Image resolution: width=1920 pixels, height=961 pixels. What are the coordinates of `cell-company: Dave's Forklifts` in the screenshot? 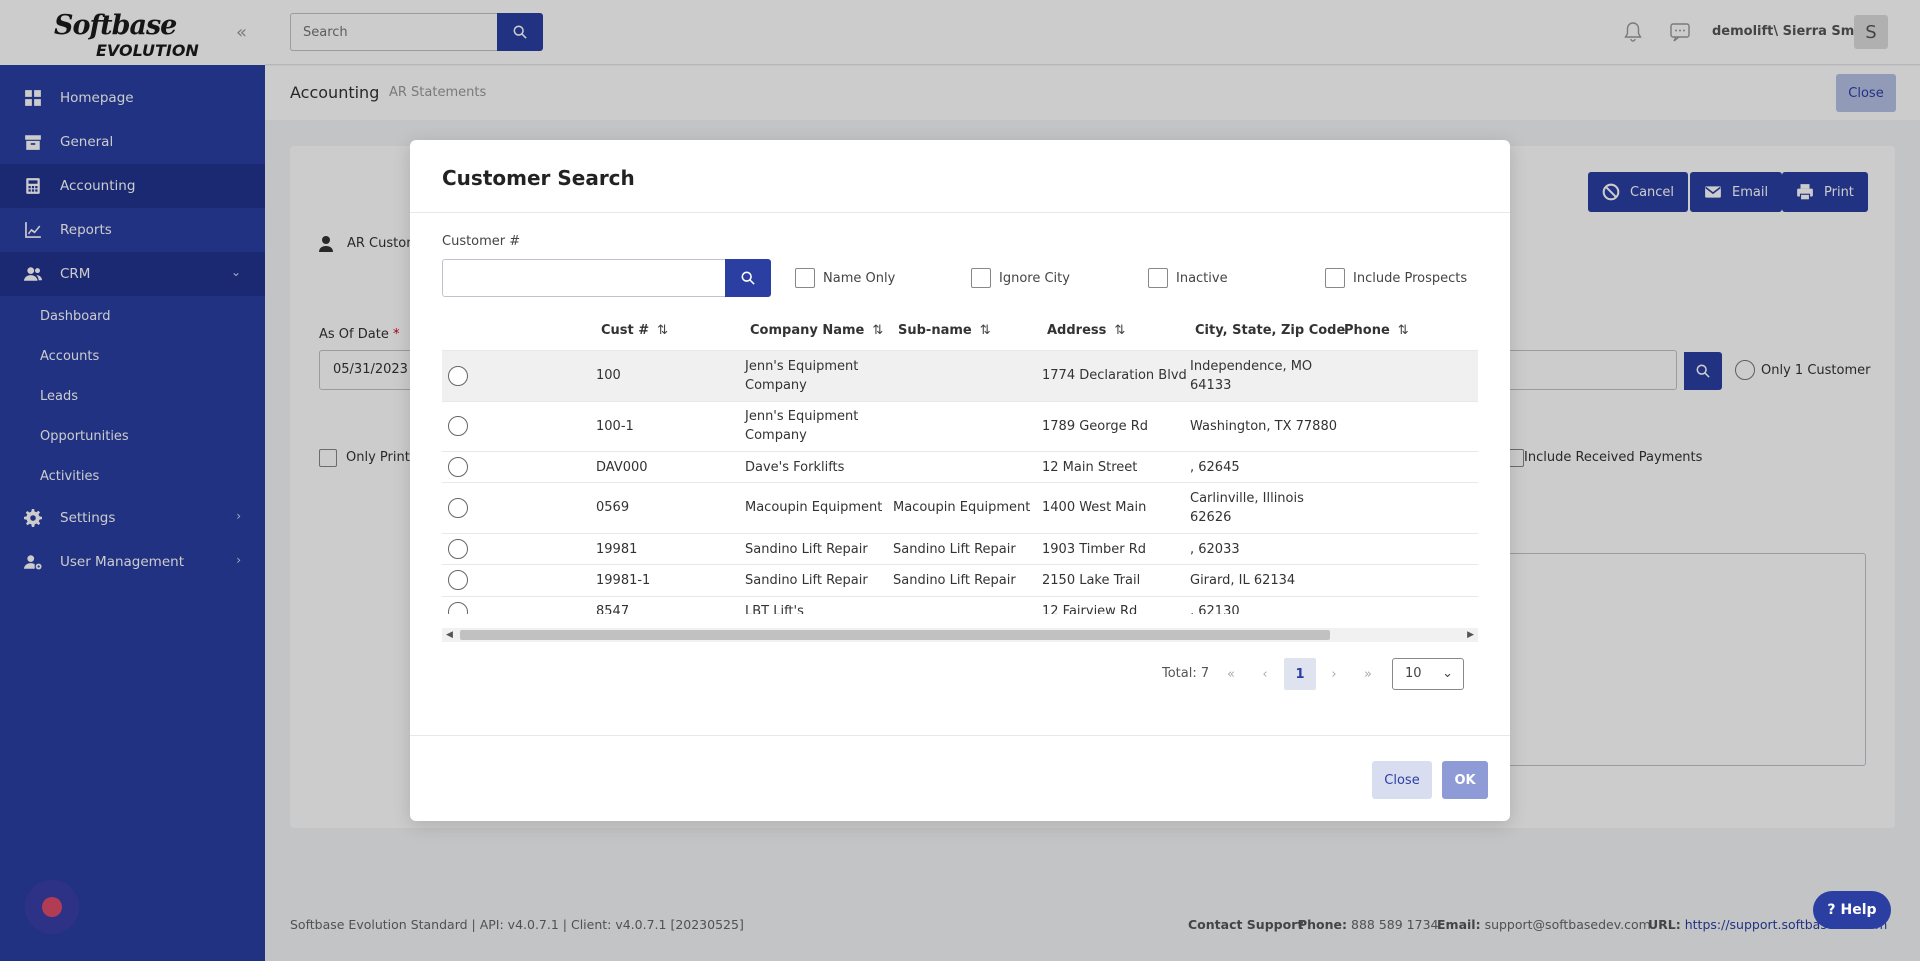 It's located at (795, 467).